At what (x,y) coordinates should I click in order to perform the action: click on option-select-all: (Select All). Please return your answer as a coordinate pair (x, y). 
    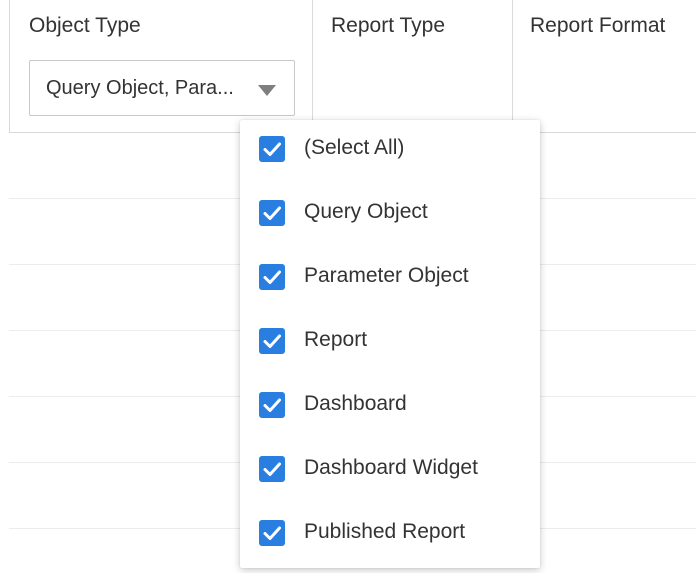
    Looking at the image, I should click on (390, 152).